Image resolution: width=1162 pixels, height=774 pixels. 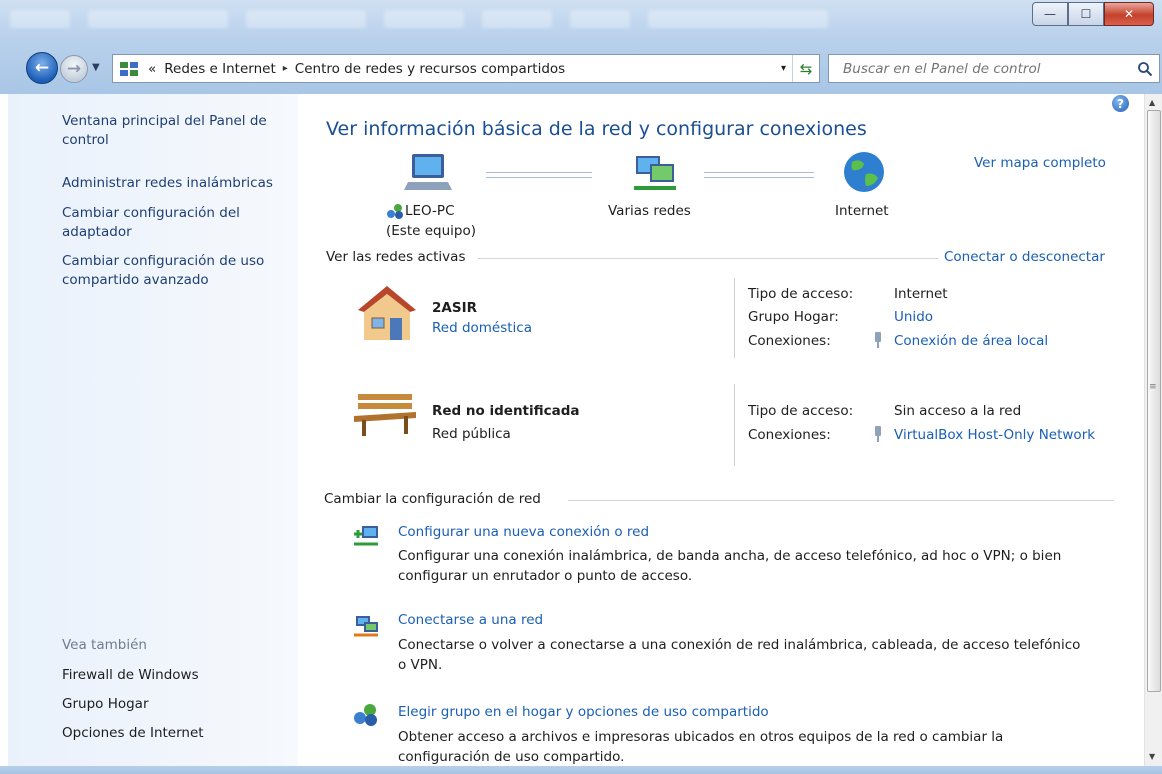 I want to click on active-networks-heading: Ver las redes activas, so click(x=396, y=257).